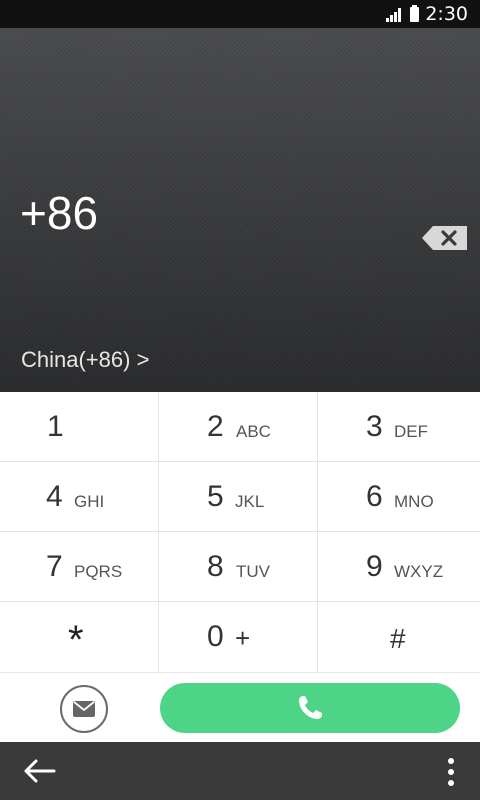  What do you see at coordinates (89, 501) in the screenshot?
I see `key-letters: GHI` at bounding box center [89, 501].